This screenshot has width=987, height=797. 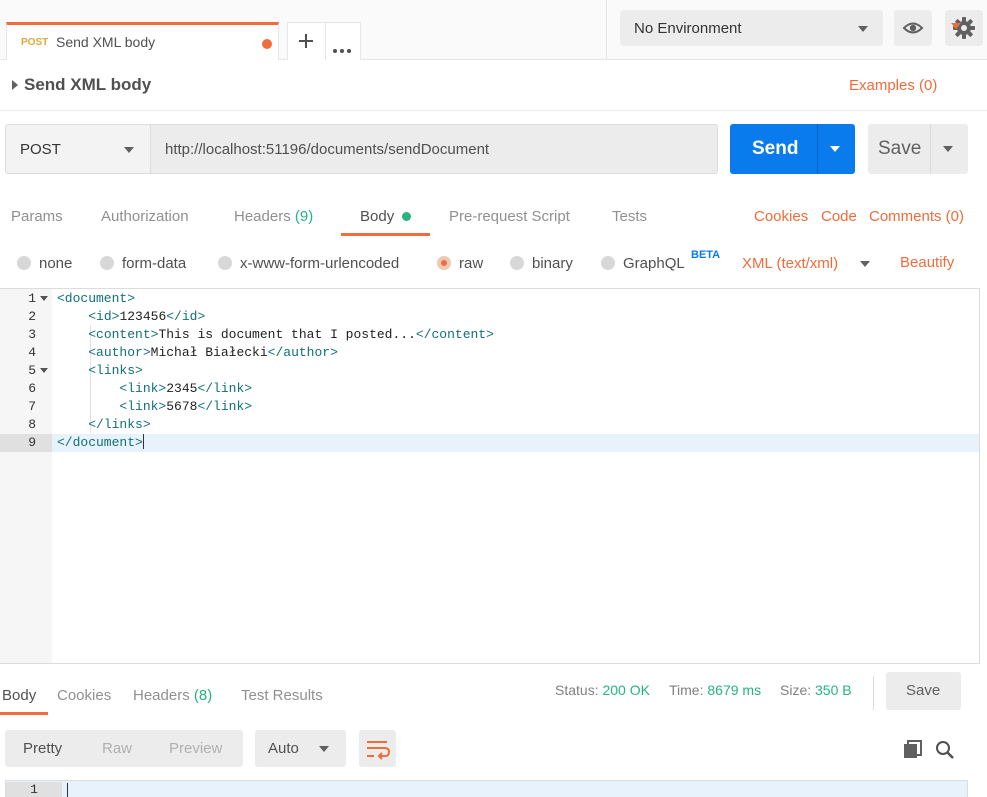 I want to click on size-readout: Size: 350 B, so click(x=816, y=690).